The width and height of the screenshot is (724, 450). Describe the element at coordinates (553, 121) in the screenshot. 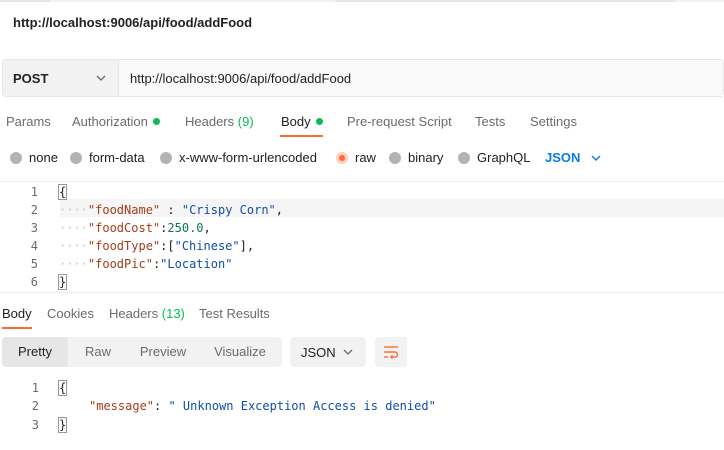

I see `tab-settings: Settings` at that location.